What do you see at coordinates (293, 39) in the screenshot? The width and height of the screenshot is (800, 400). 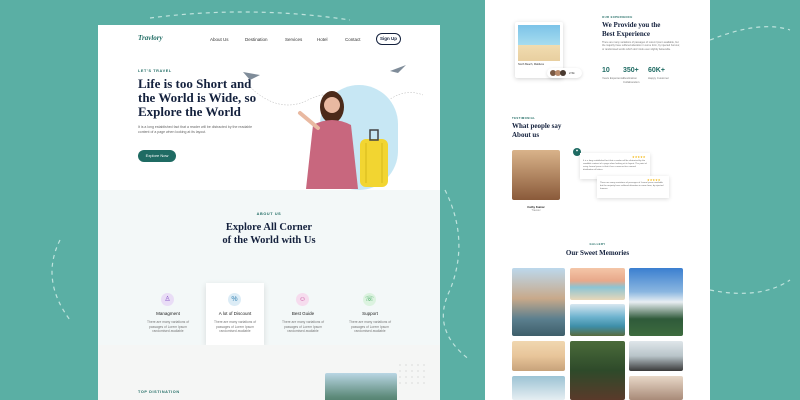 I see `nav-services: Services` at bounding box center [293, 39].